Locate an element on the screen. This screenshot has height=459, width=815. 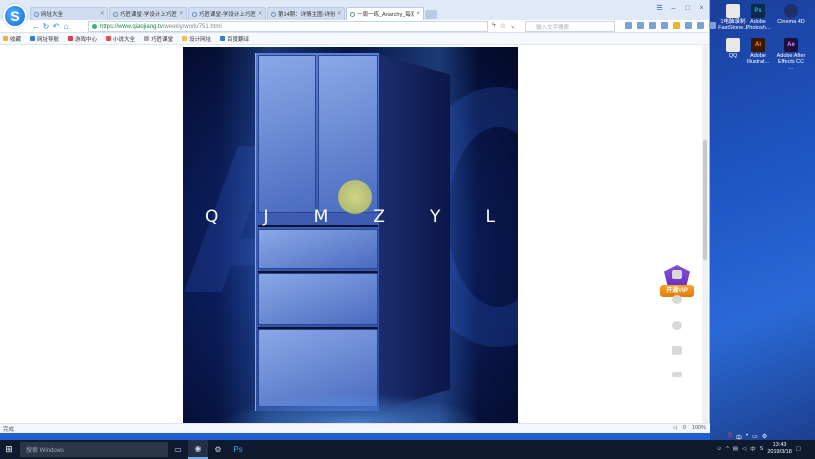
qq-icon is located at coordinates (733, 45).